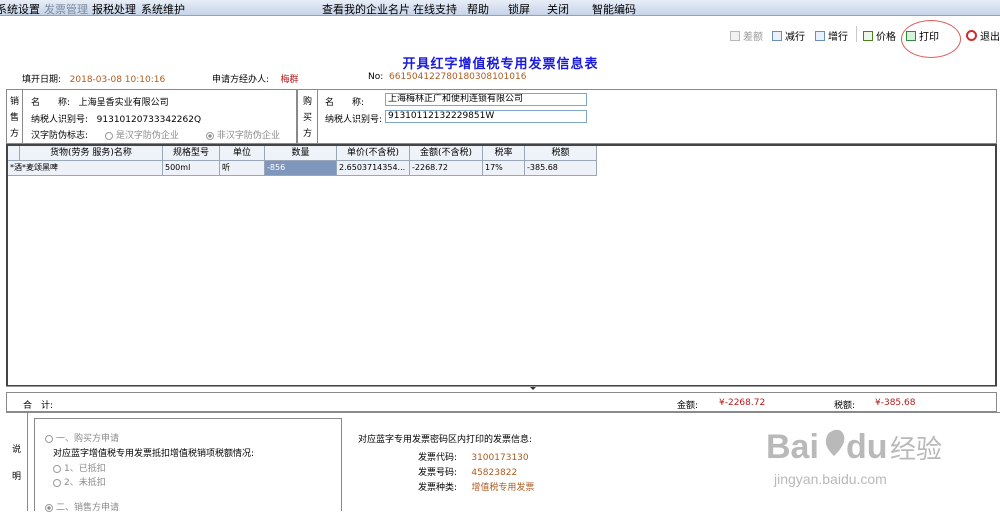  I want to click on col-tax-rate: 税率, so click(504, 153).